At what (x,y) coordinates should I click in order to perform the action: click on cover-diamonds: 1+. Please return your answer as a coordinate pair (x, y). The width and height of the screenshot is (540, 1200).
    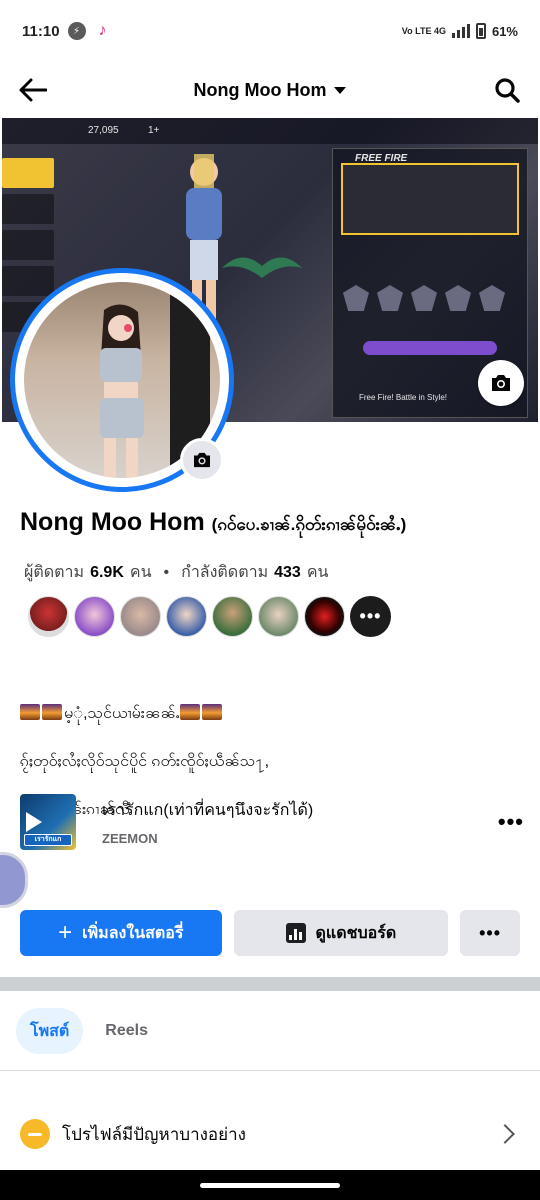
    Looking at the image, I should click on (154, 130).